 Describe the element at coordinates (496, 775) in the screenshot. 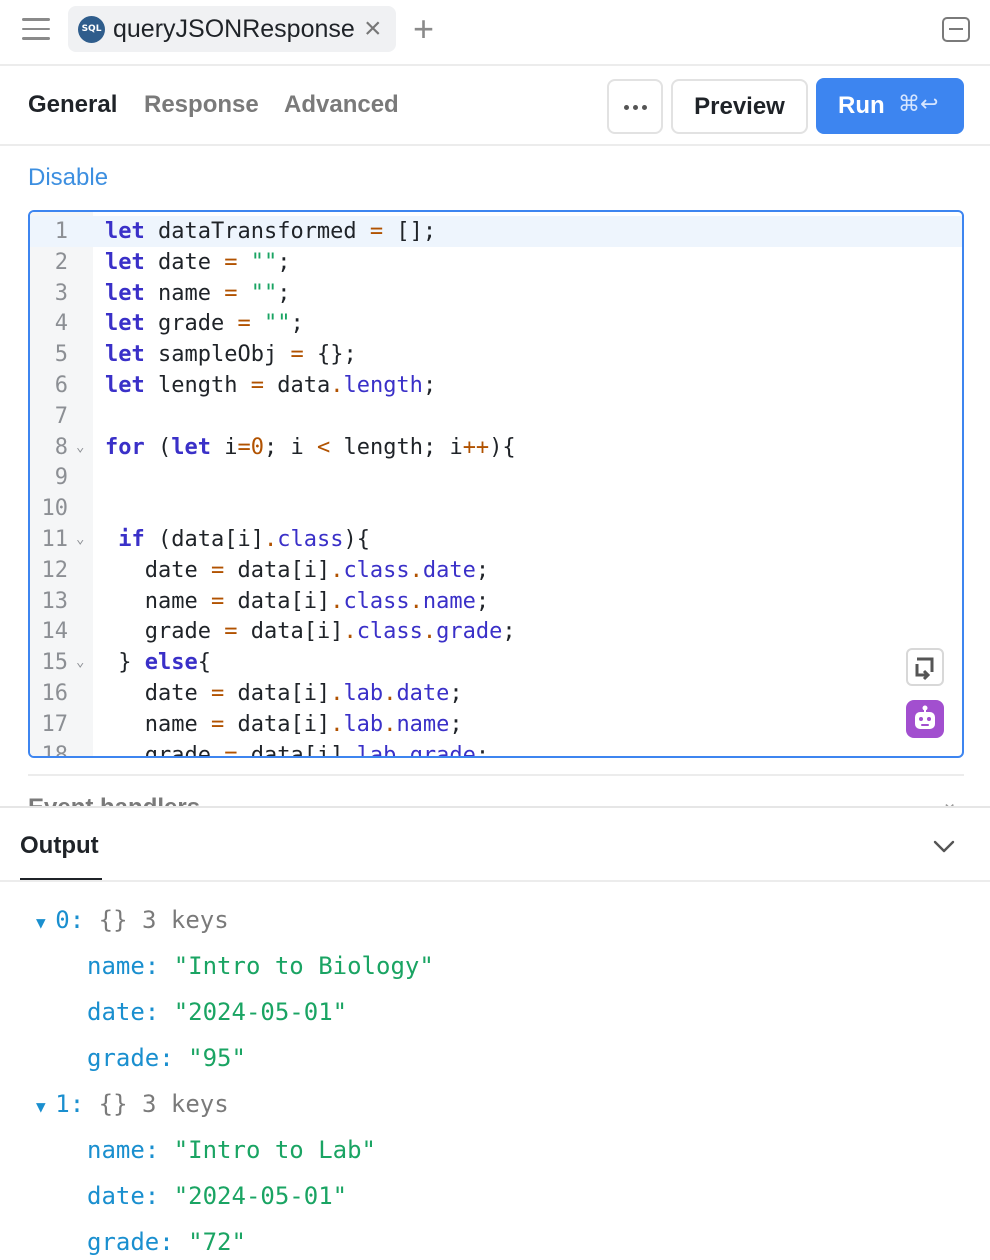

I see `divider` at that location.